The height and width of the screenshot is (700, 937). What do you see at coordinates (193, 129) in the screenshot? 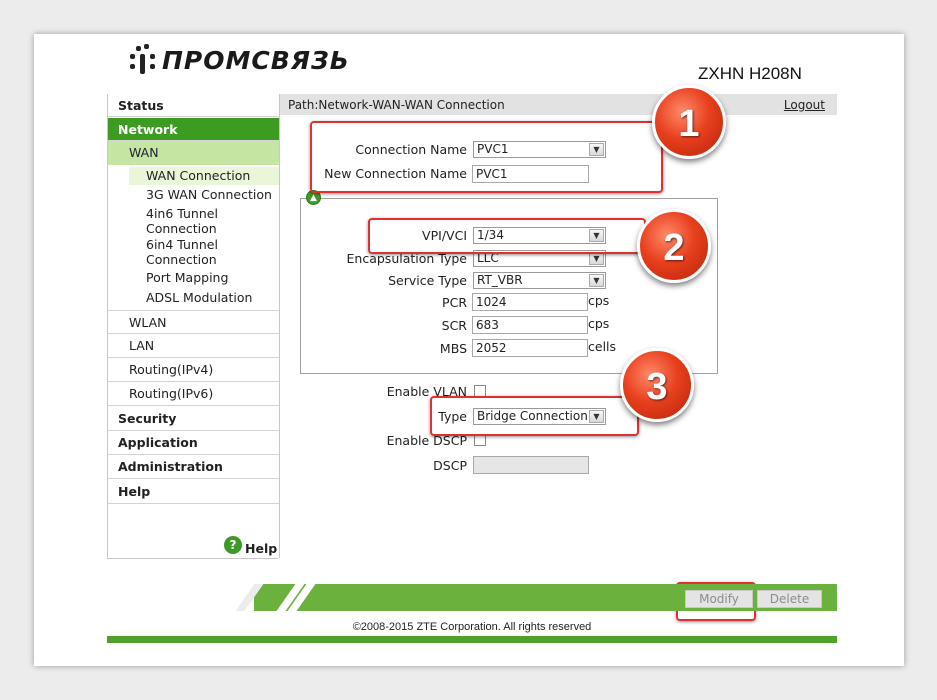
I see `sidebar-item-network: Network` at bounding box center [193, 129].